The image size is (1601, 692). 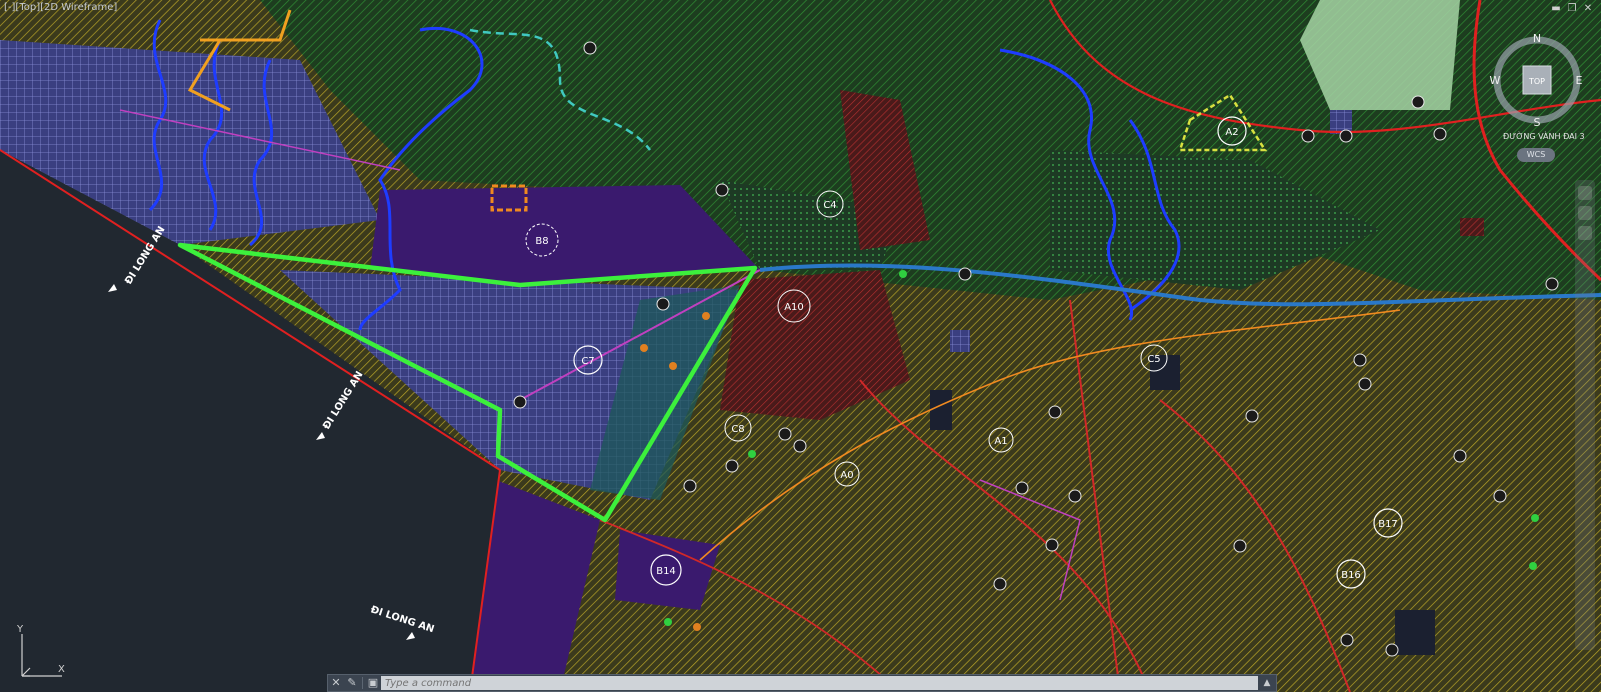 What do you see at coordinates (20, 629) in the screenshot?
I see `ucs-y-label: Y` at bounding box center [20, 629].